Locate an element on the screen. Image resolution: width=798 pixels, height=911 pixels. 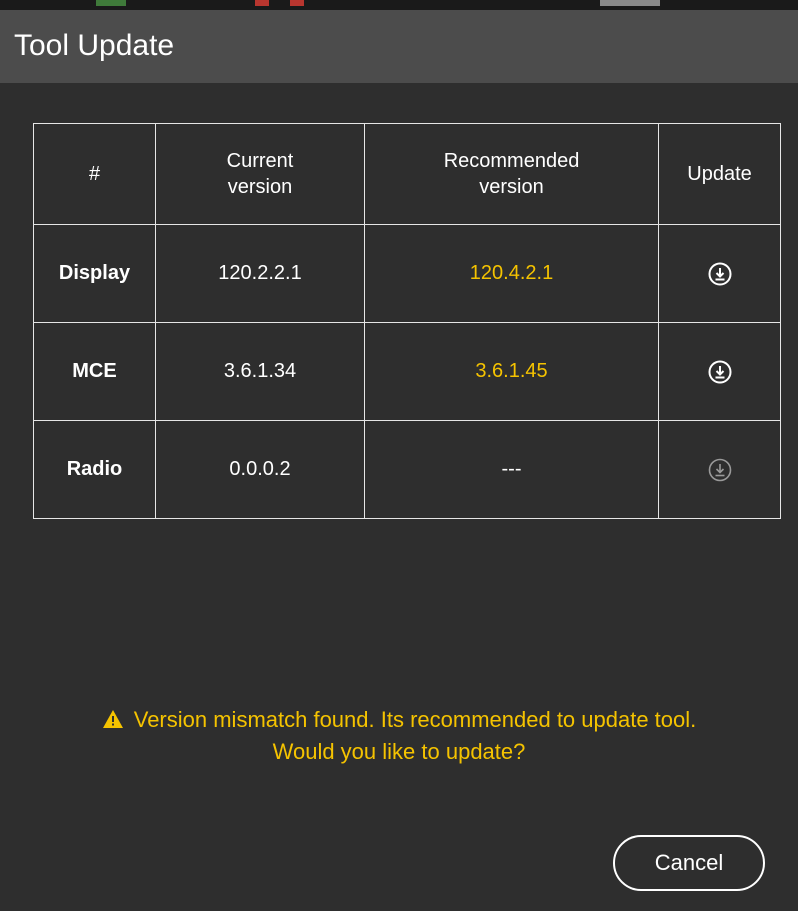
header-update: Update is located at coordinates (719, 174).